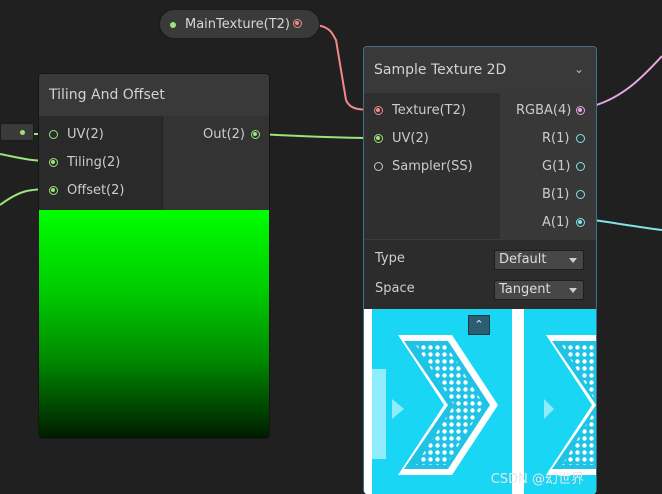  What do you see at coordinates (378, 166) in the screenshot?
I see `input-port-sampler` at bounding box center [378, 166].